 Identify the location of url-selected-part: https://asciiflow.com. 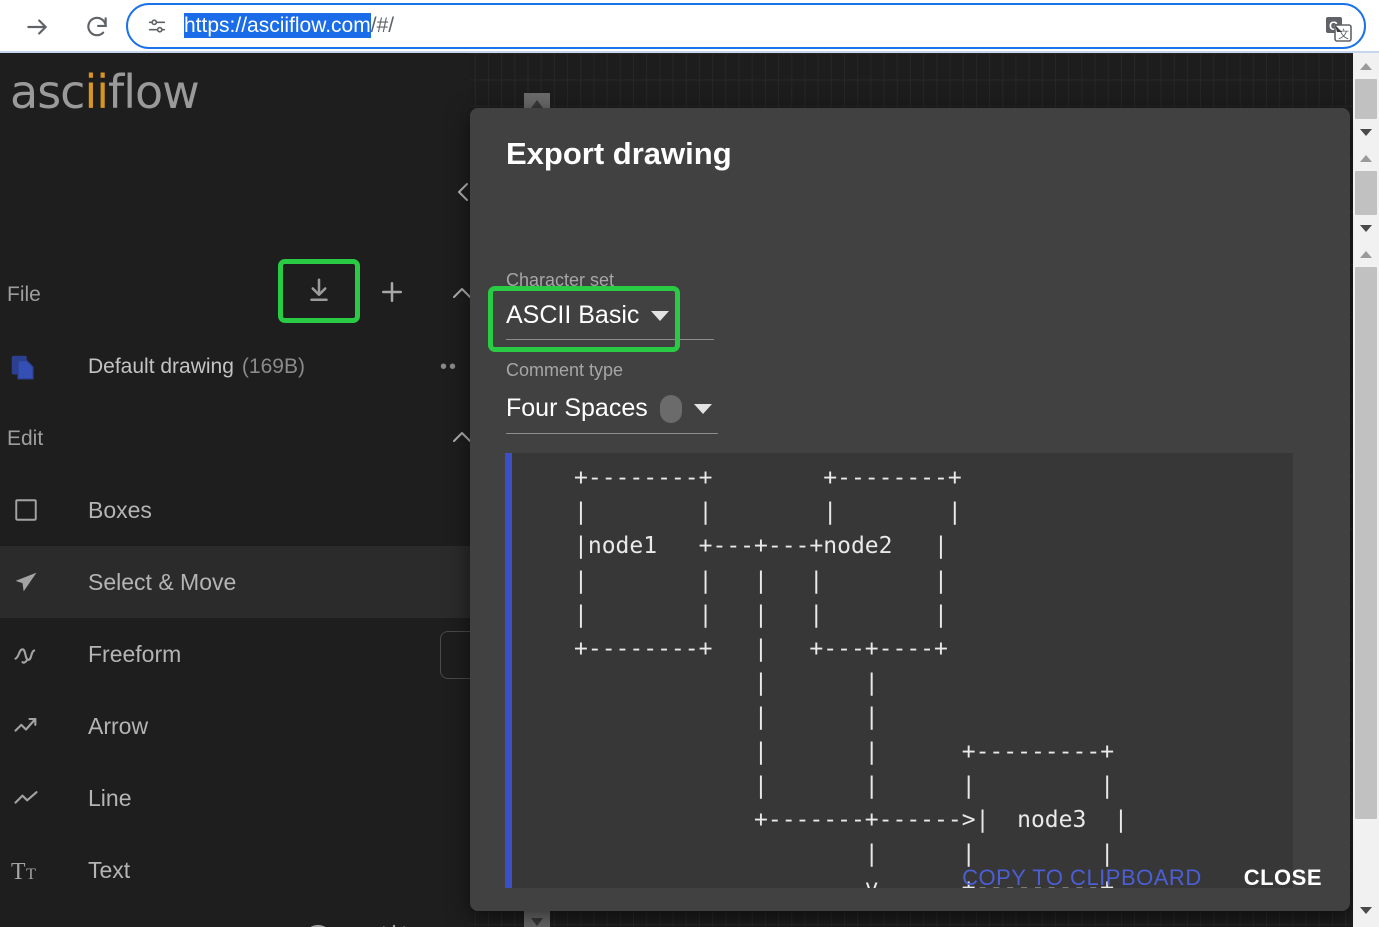
(277, 25).